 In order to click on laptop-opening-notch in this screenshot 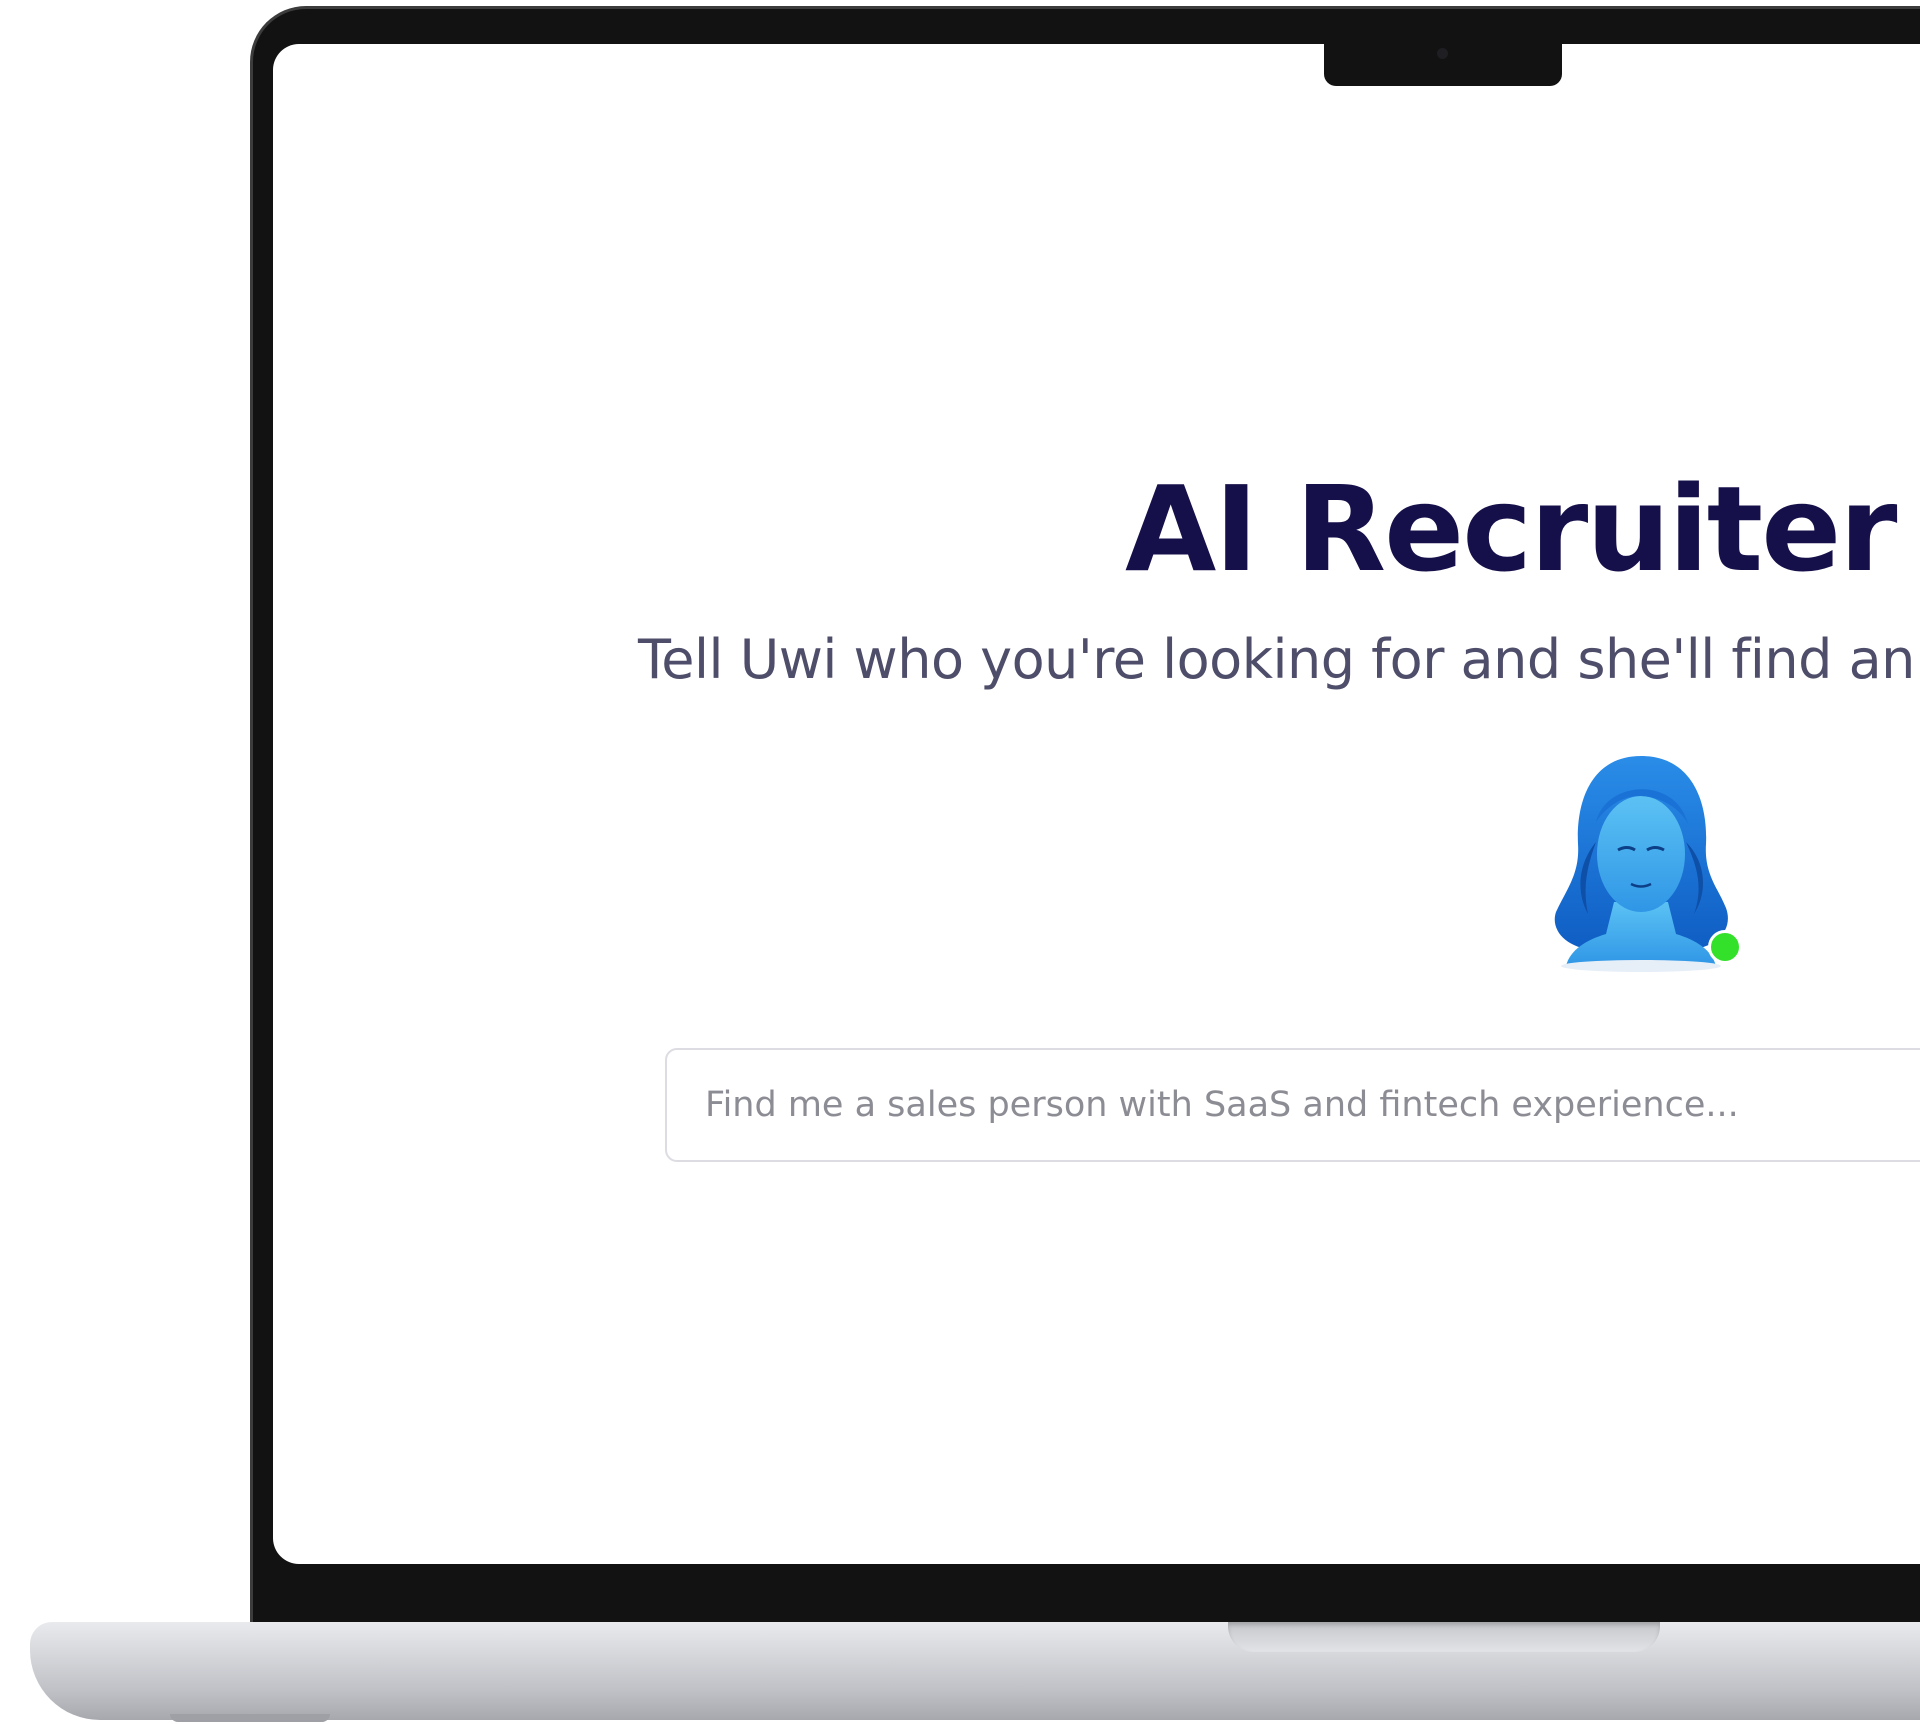, I will do `click(1444, 1637)`.